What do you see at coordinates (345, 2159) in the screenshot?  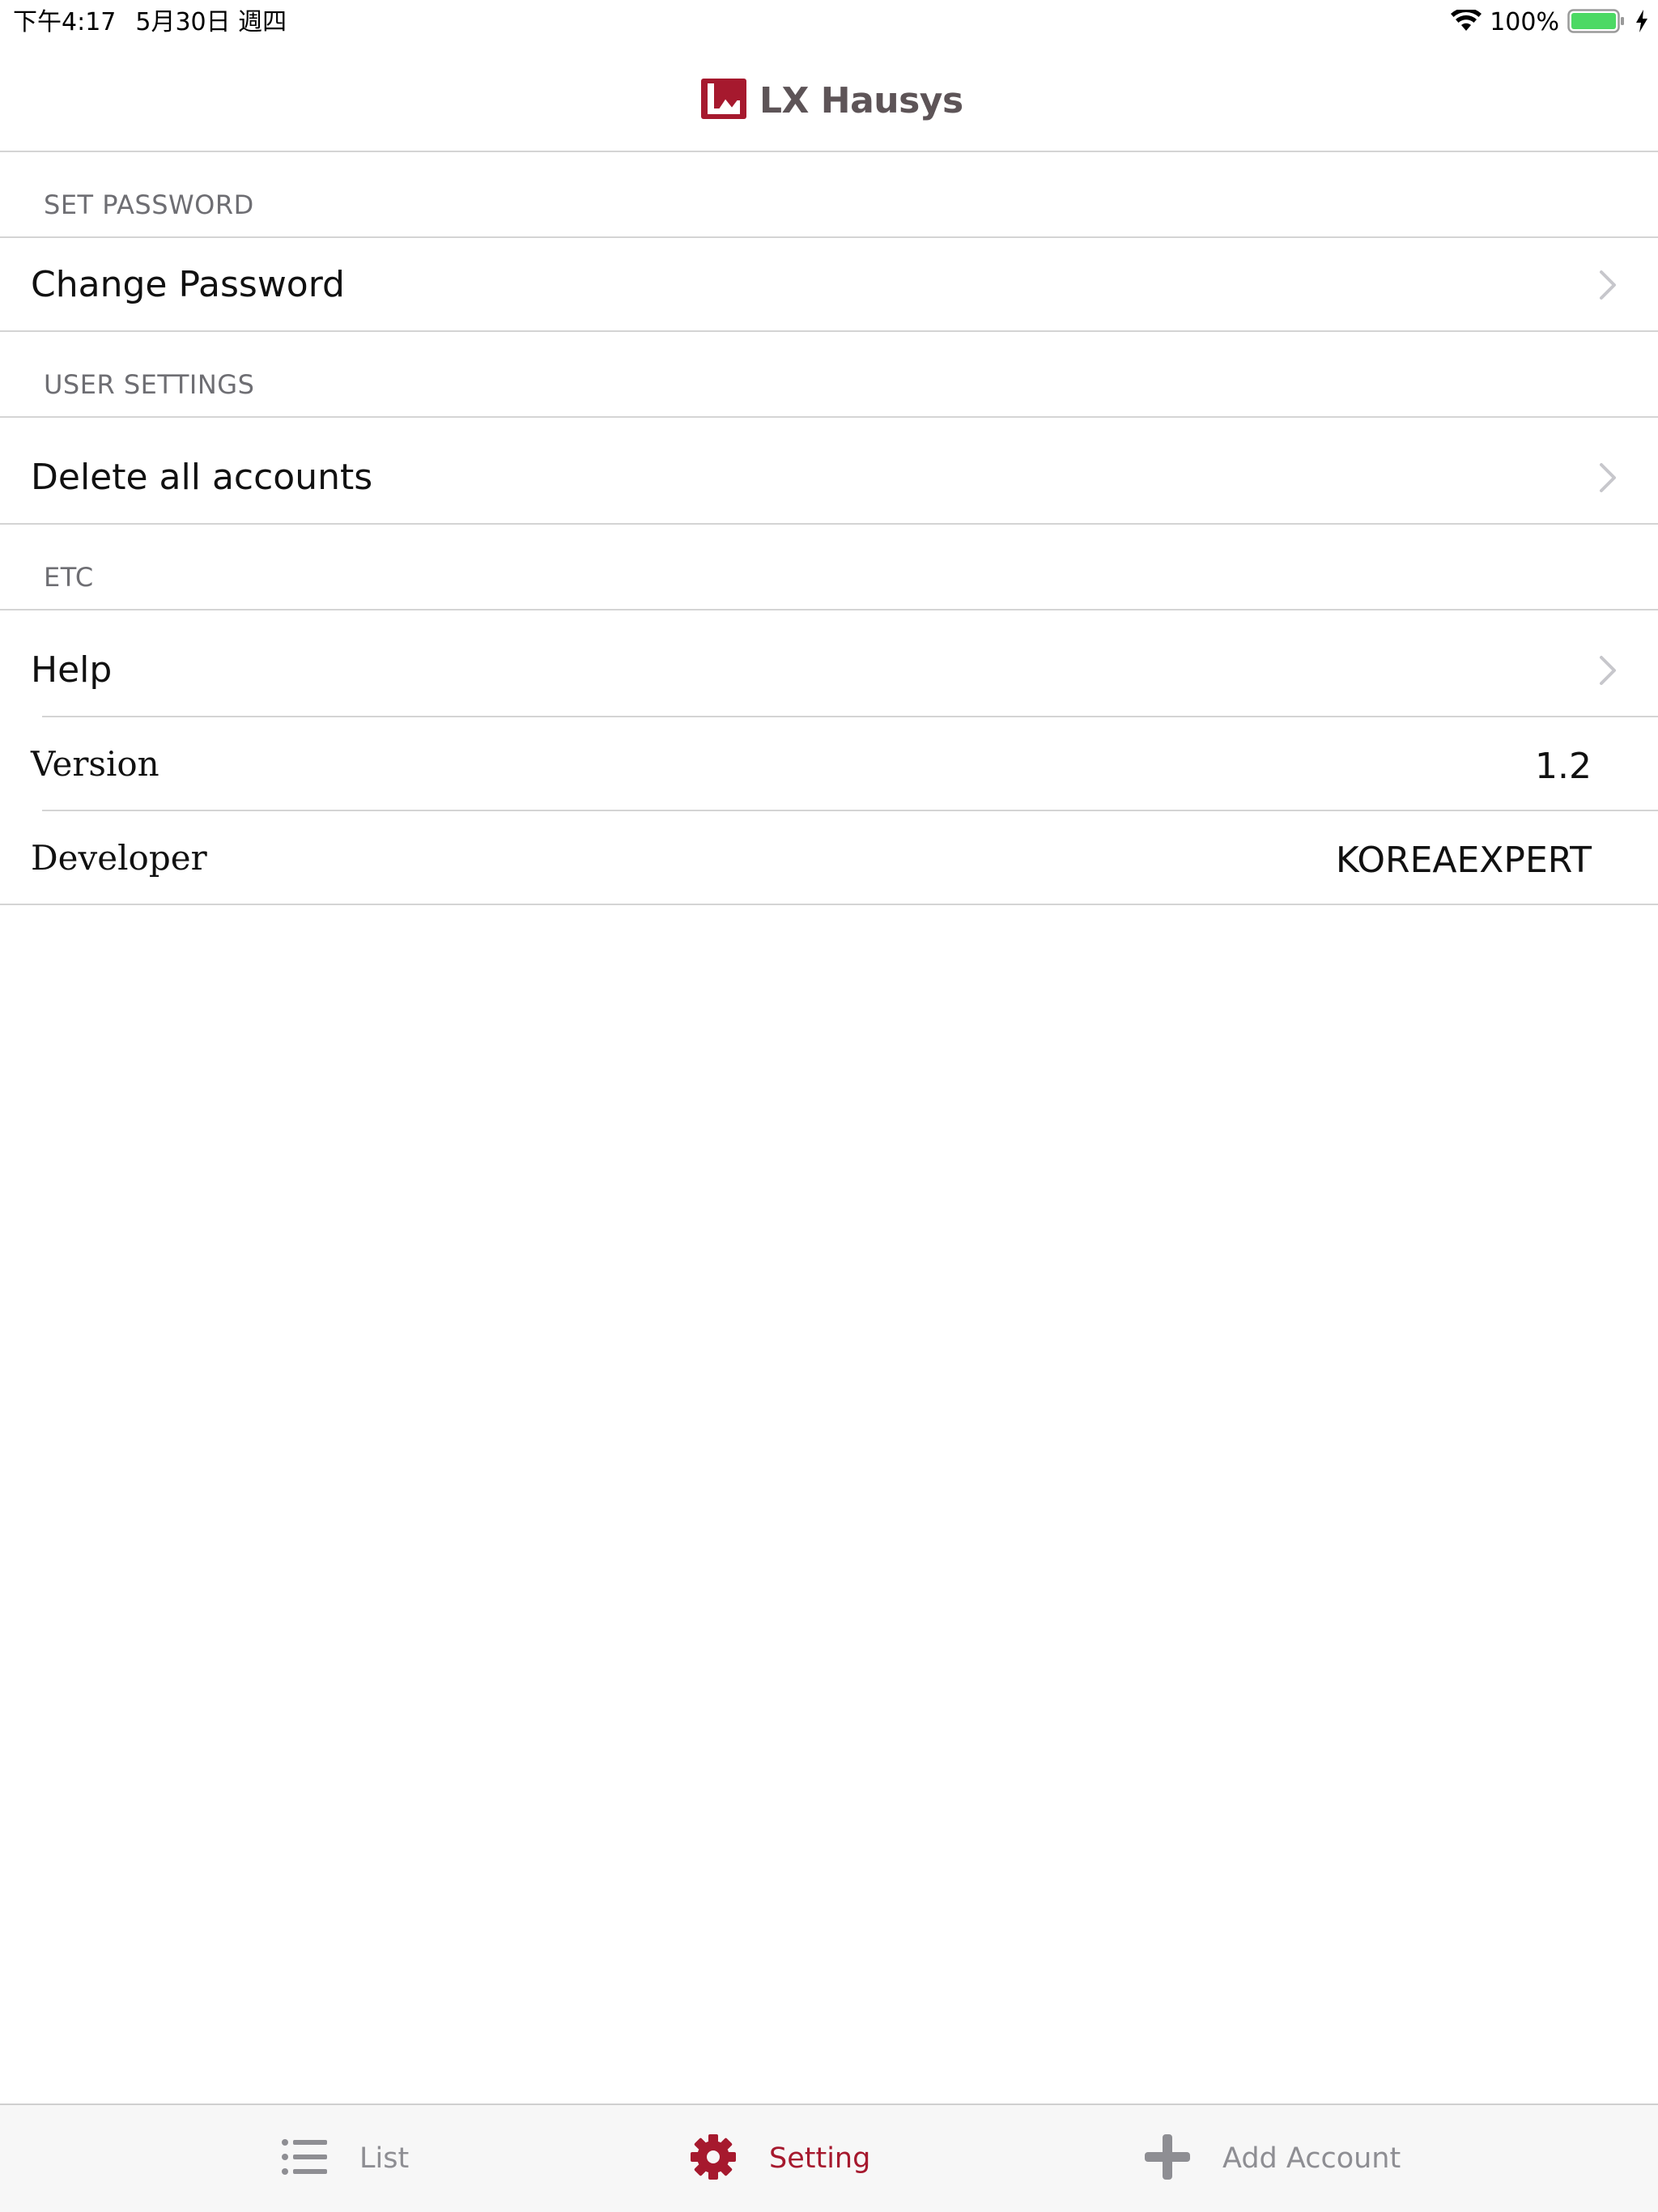 I see `tab-list: List` at bounding box center [345, 2159].